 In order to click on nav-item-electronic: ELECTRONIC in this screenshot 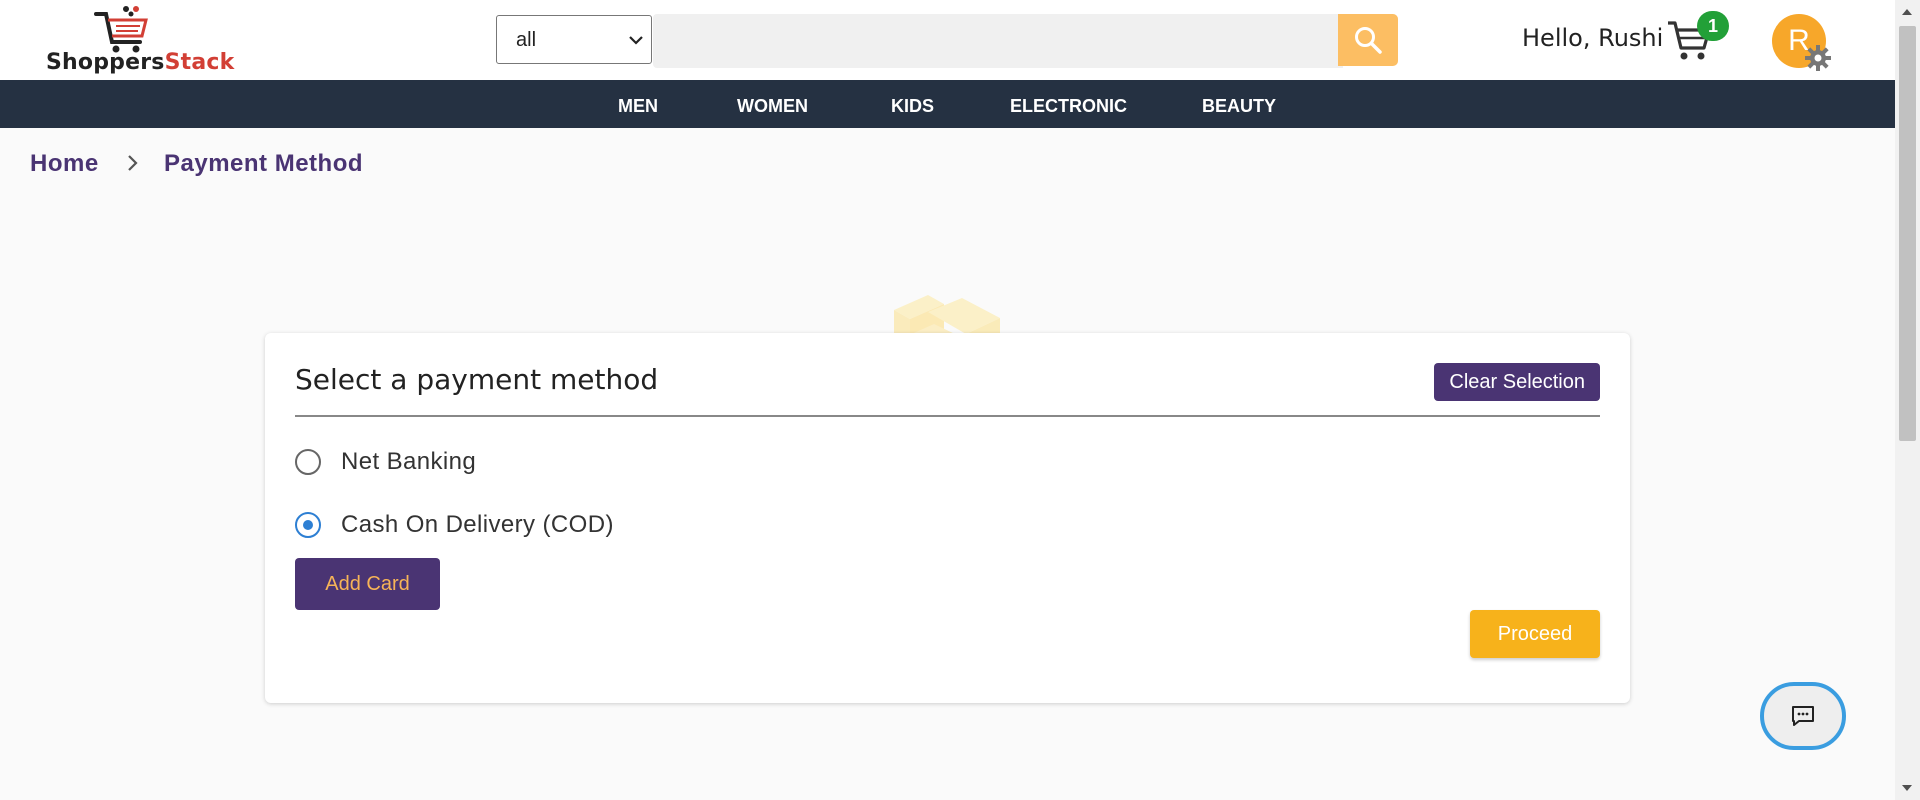, I will do `click(1068, 106)`.